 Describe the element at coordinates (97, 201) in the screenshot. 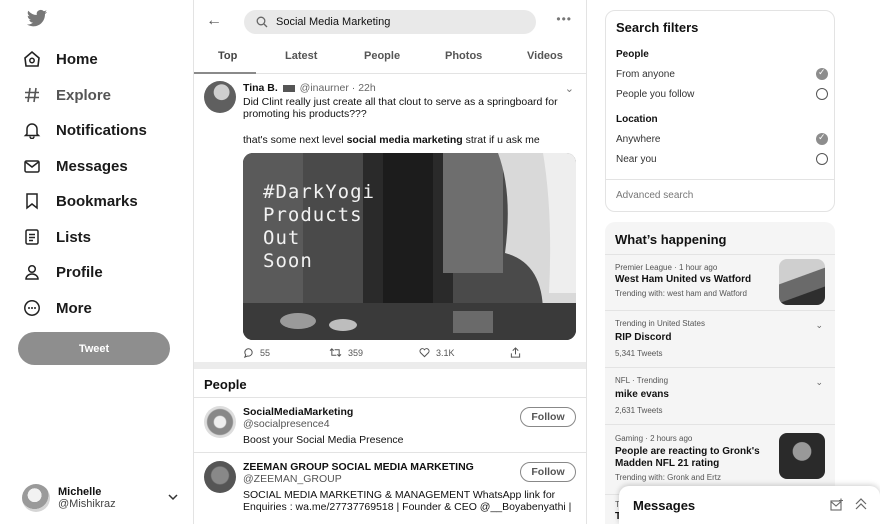

I see `nav-bookmarks-label: Bookmarks` at that location.